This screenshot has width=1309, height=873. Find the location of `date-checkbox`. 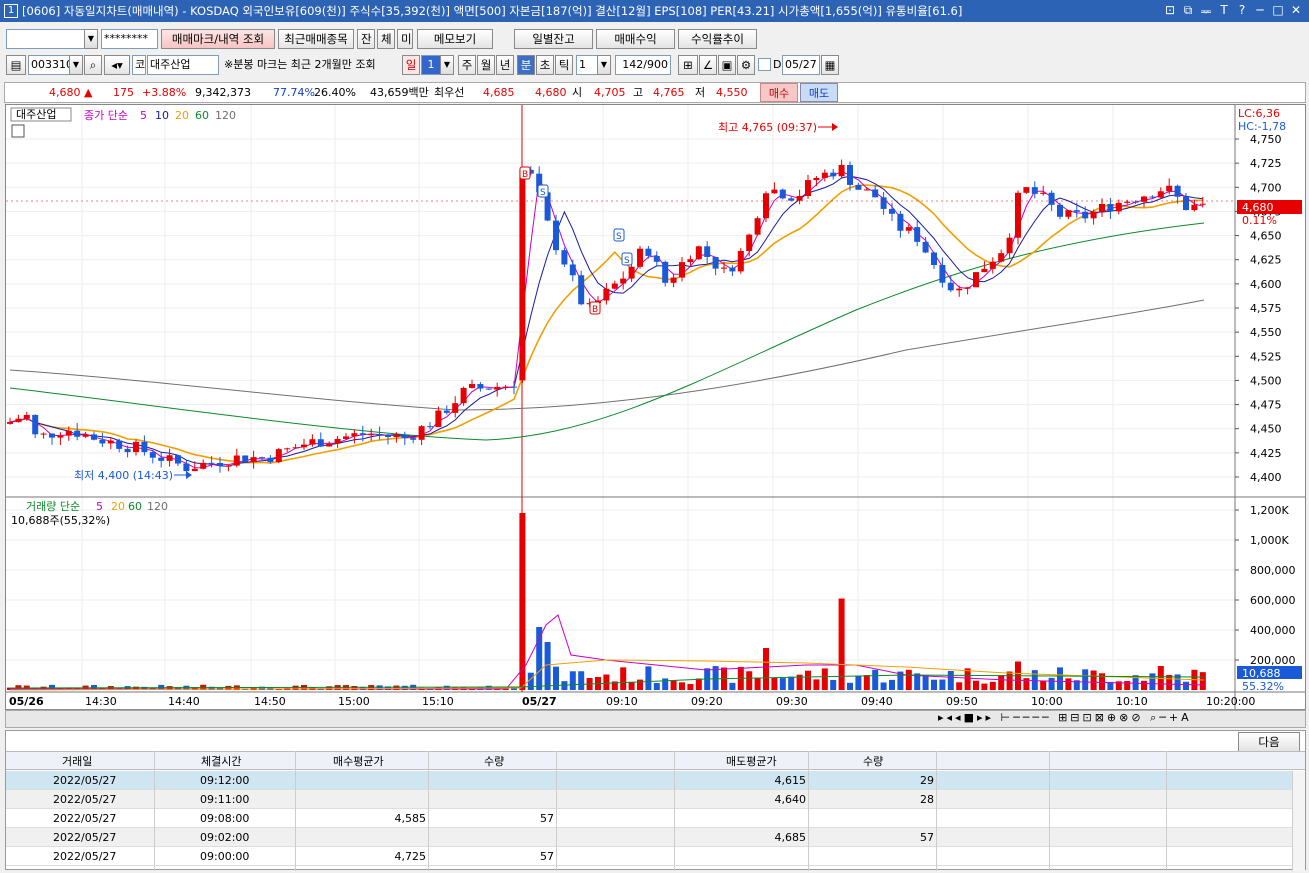

date-checkbox is located at coordinates (764, 64).